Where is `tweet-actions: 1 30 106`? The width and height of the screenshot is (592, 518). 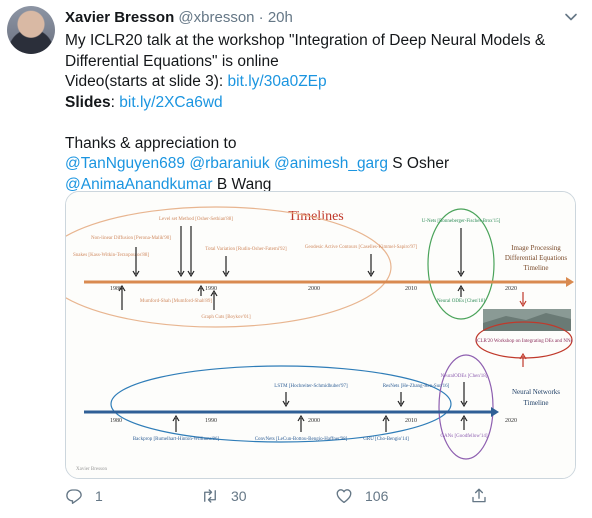 tweet-actions: 1 30 106 is located at coordinates (300, 497).